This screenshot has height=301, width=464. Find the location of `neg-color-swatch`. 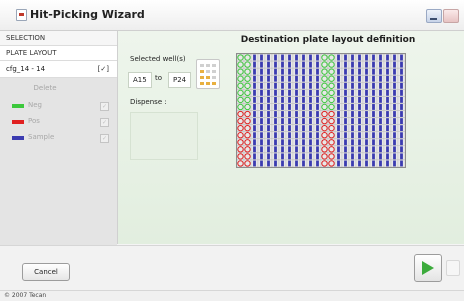

neg-color-swatch is located at coordinates (18, 106).